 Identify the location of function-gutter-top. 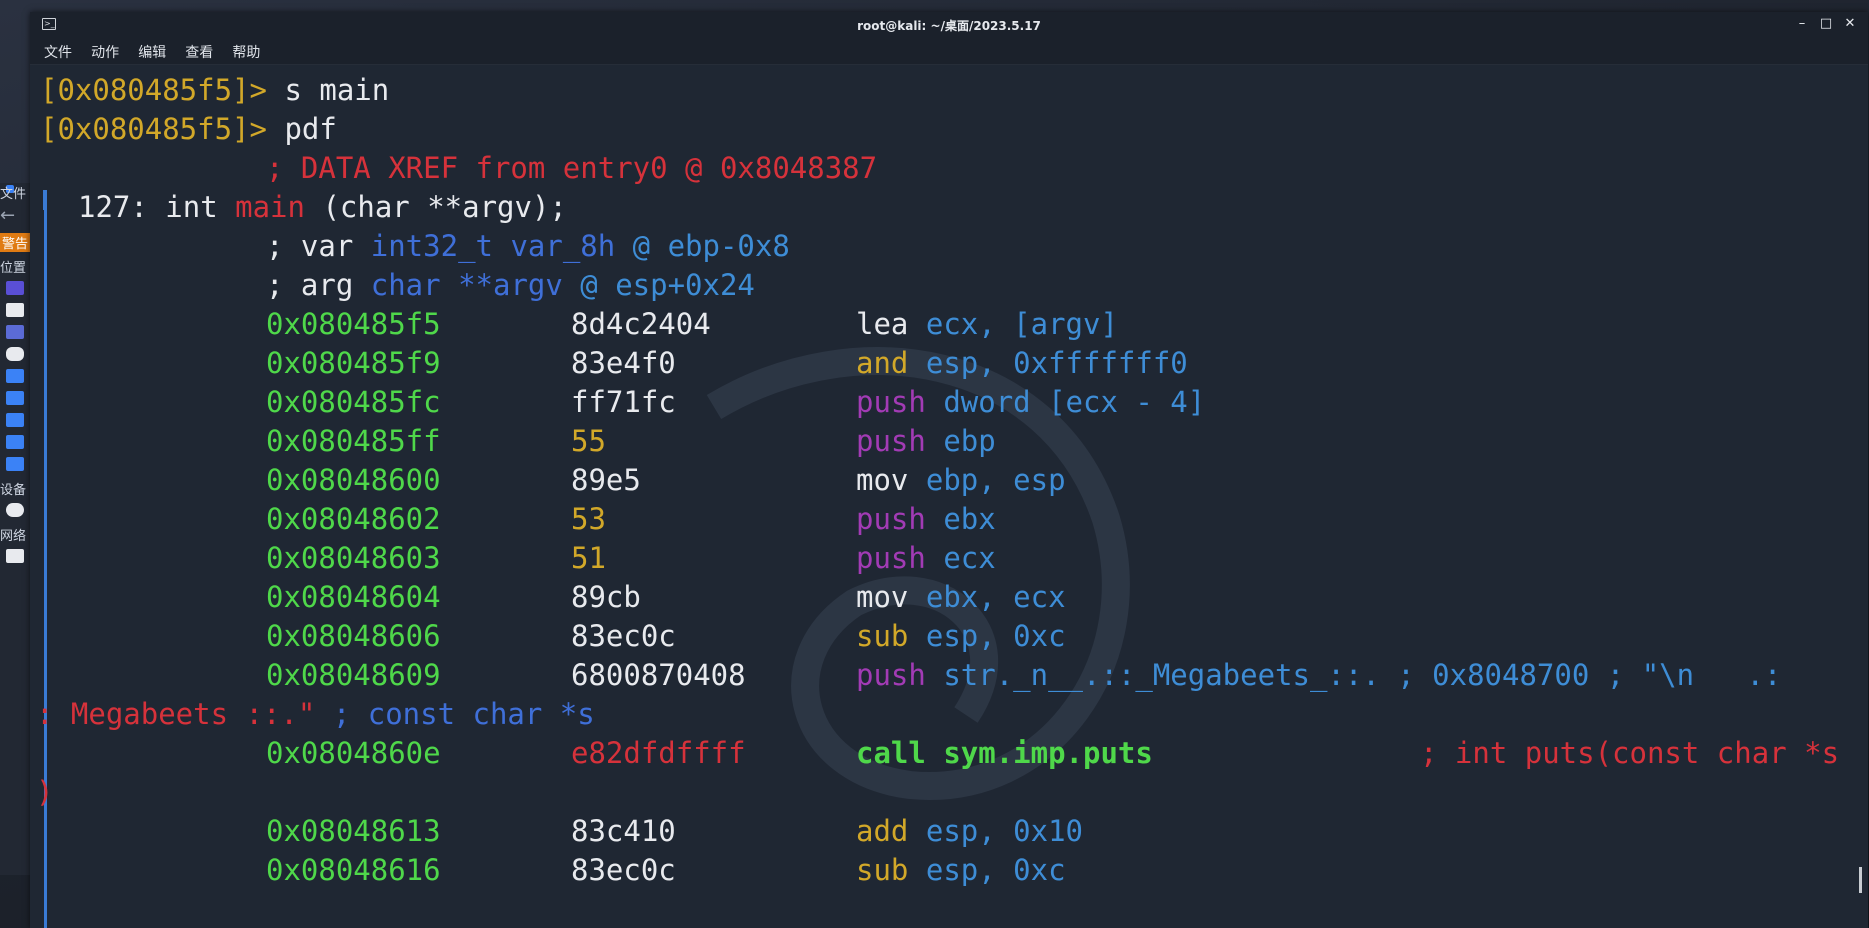
(45, 200).